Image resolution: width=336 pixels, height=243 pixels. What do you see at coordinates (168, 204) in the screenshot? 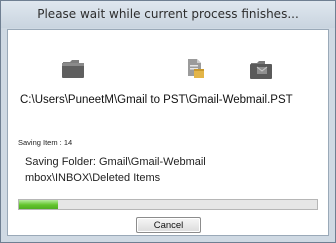
I see `progress-bar` at bounding box center [168, 204].